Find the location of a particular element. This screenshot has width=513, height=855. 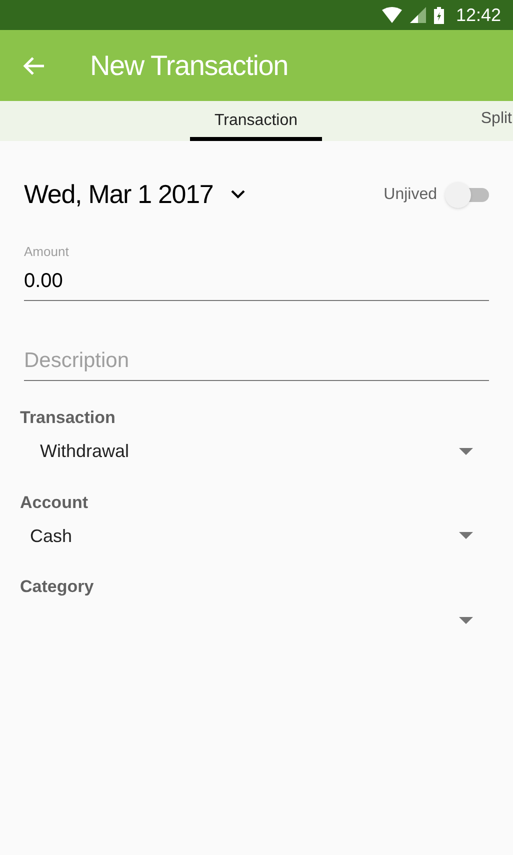

amount-input: 0.00 is located at coordinates (256, 281).